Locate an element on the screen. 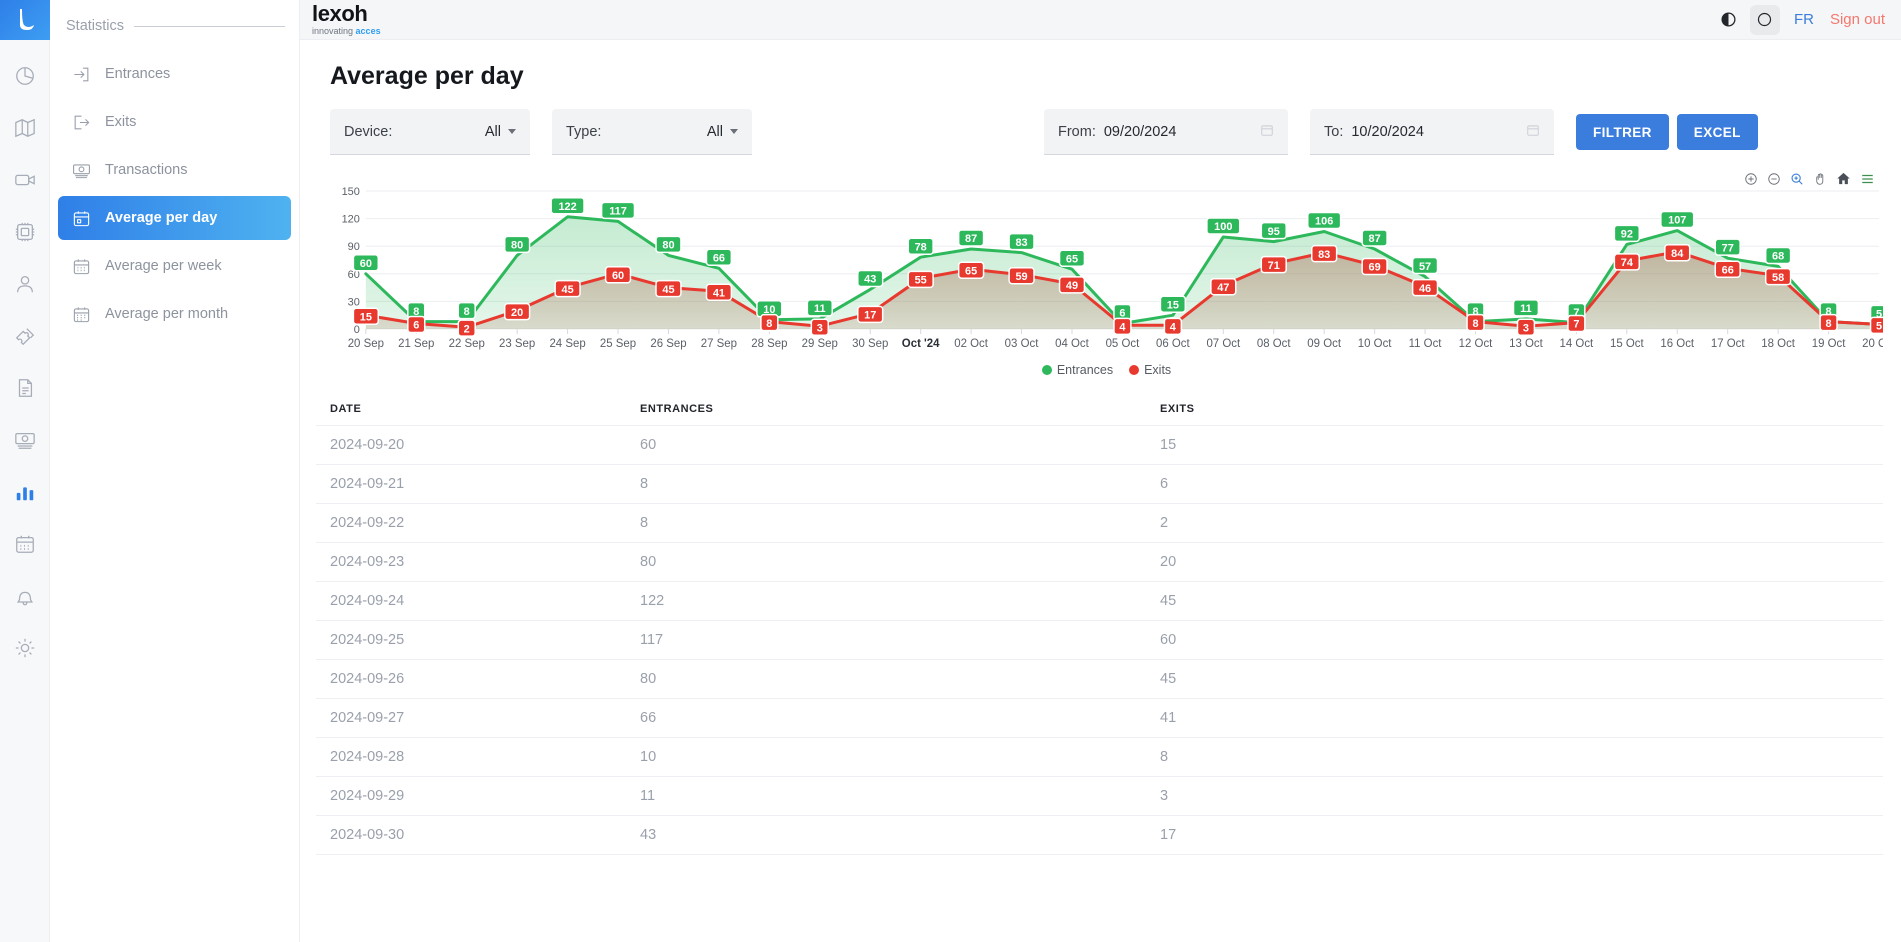  column-header-exits: EXITS is located at coordinates (1514, 409).